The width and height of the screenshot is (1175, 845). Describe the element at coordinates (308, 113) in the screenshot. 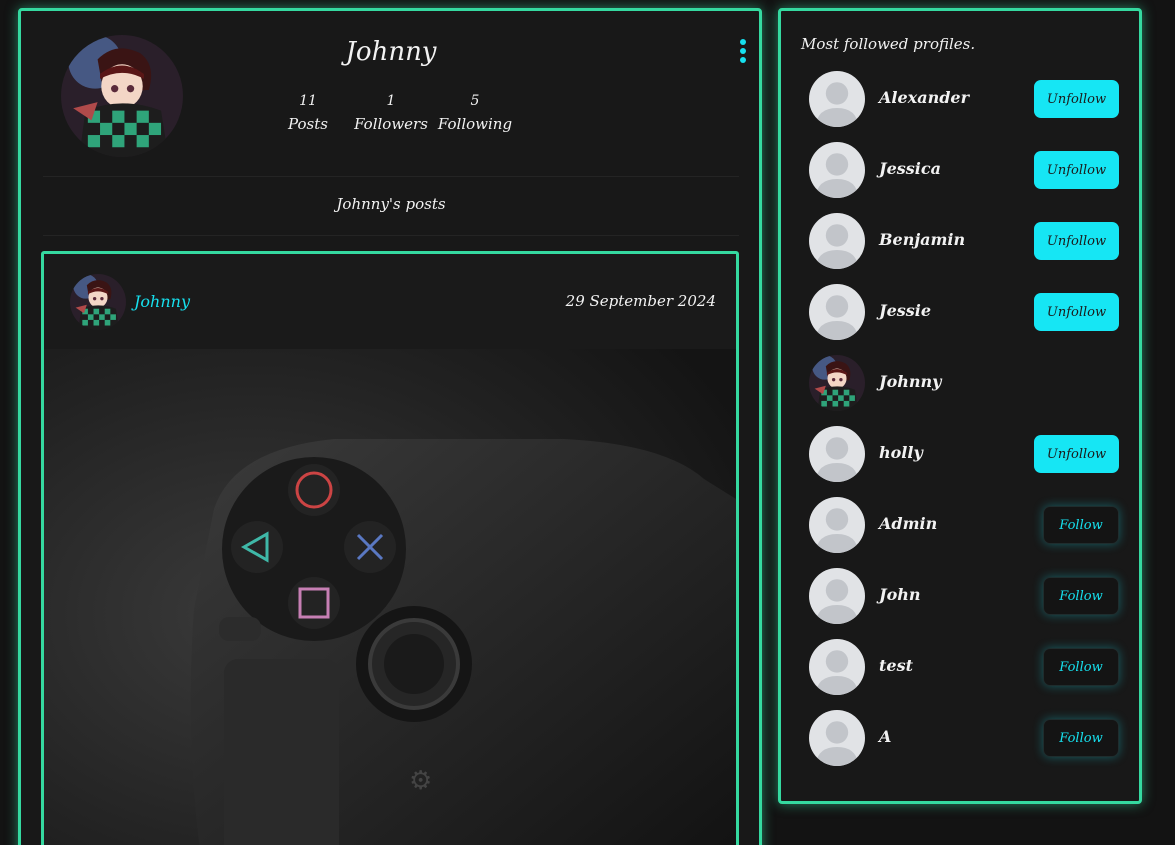

I see `stat-posts: 11 Posts` at that location.